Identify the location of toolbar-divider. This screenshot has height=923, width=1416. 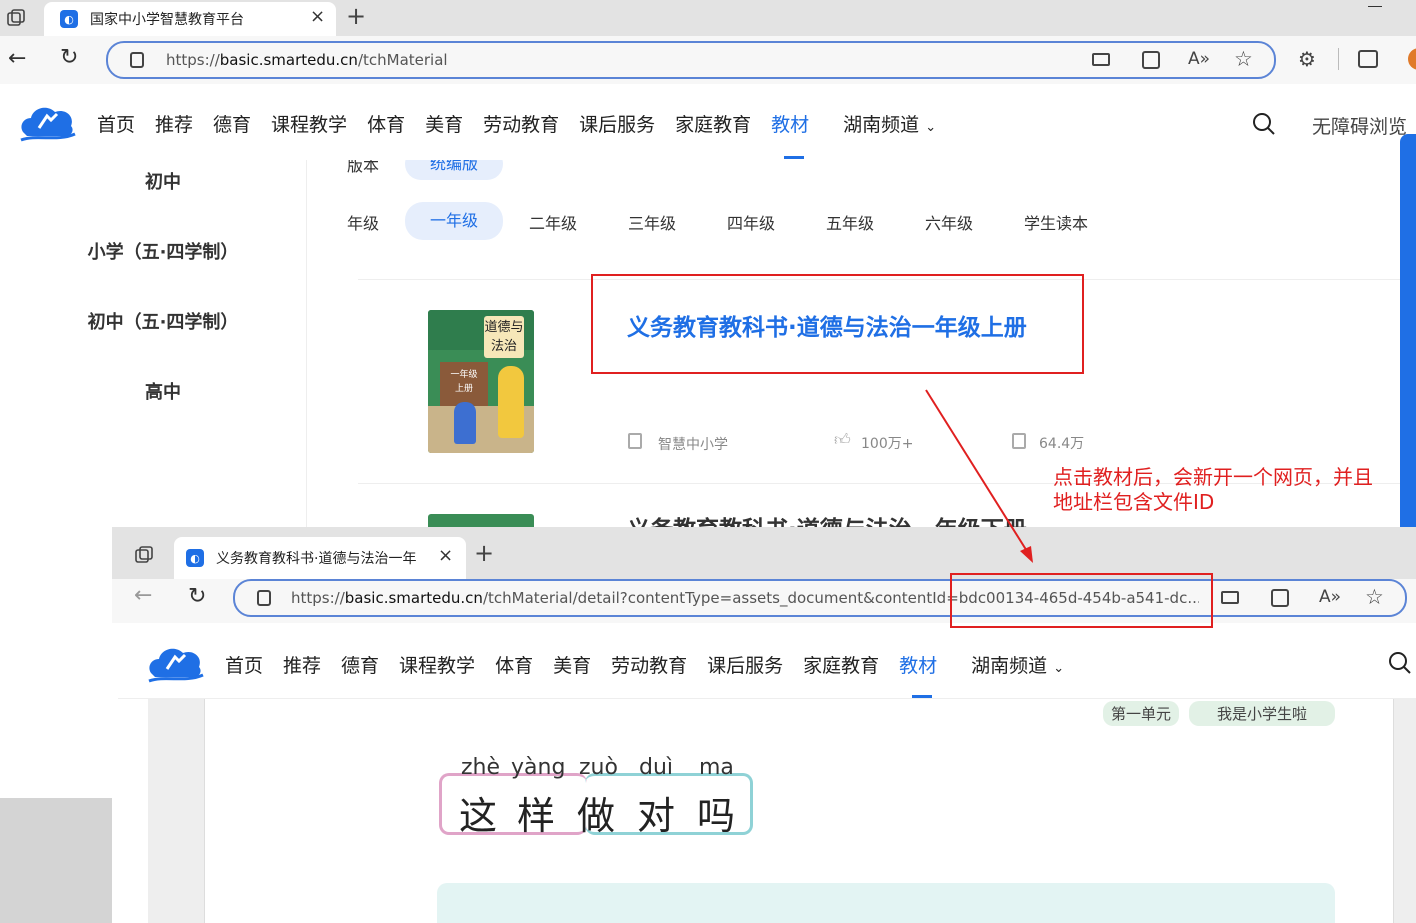
(1338, 59).